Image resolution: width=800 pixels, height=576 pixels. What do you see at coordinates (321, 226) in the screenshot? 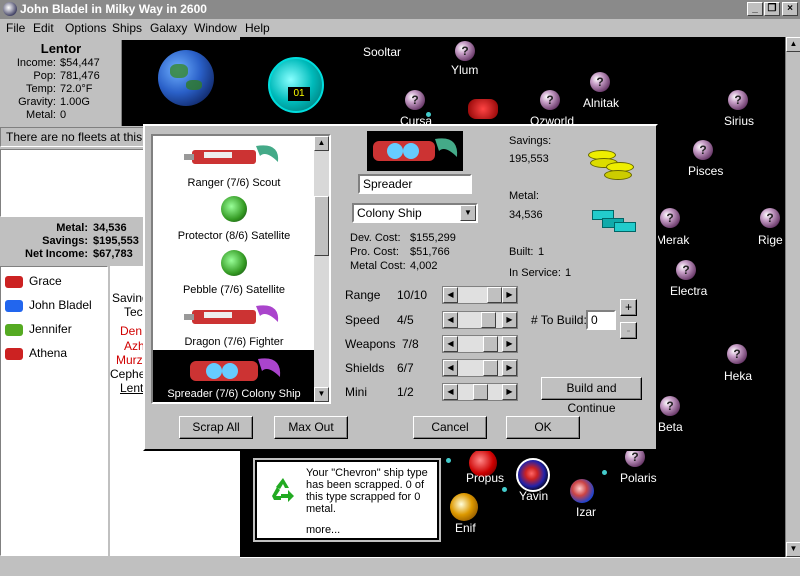
I see `scroll-thumb` at bounding box center [321, 226].